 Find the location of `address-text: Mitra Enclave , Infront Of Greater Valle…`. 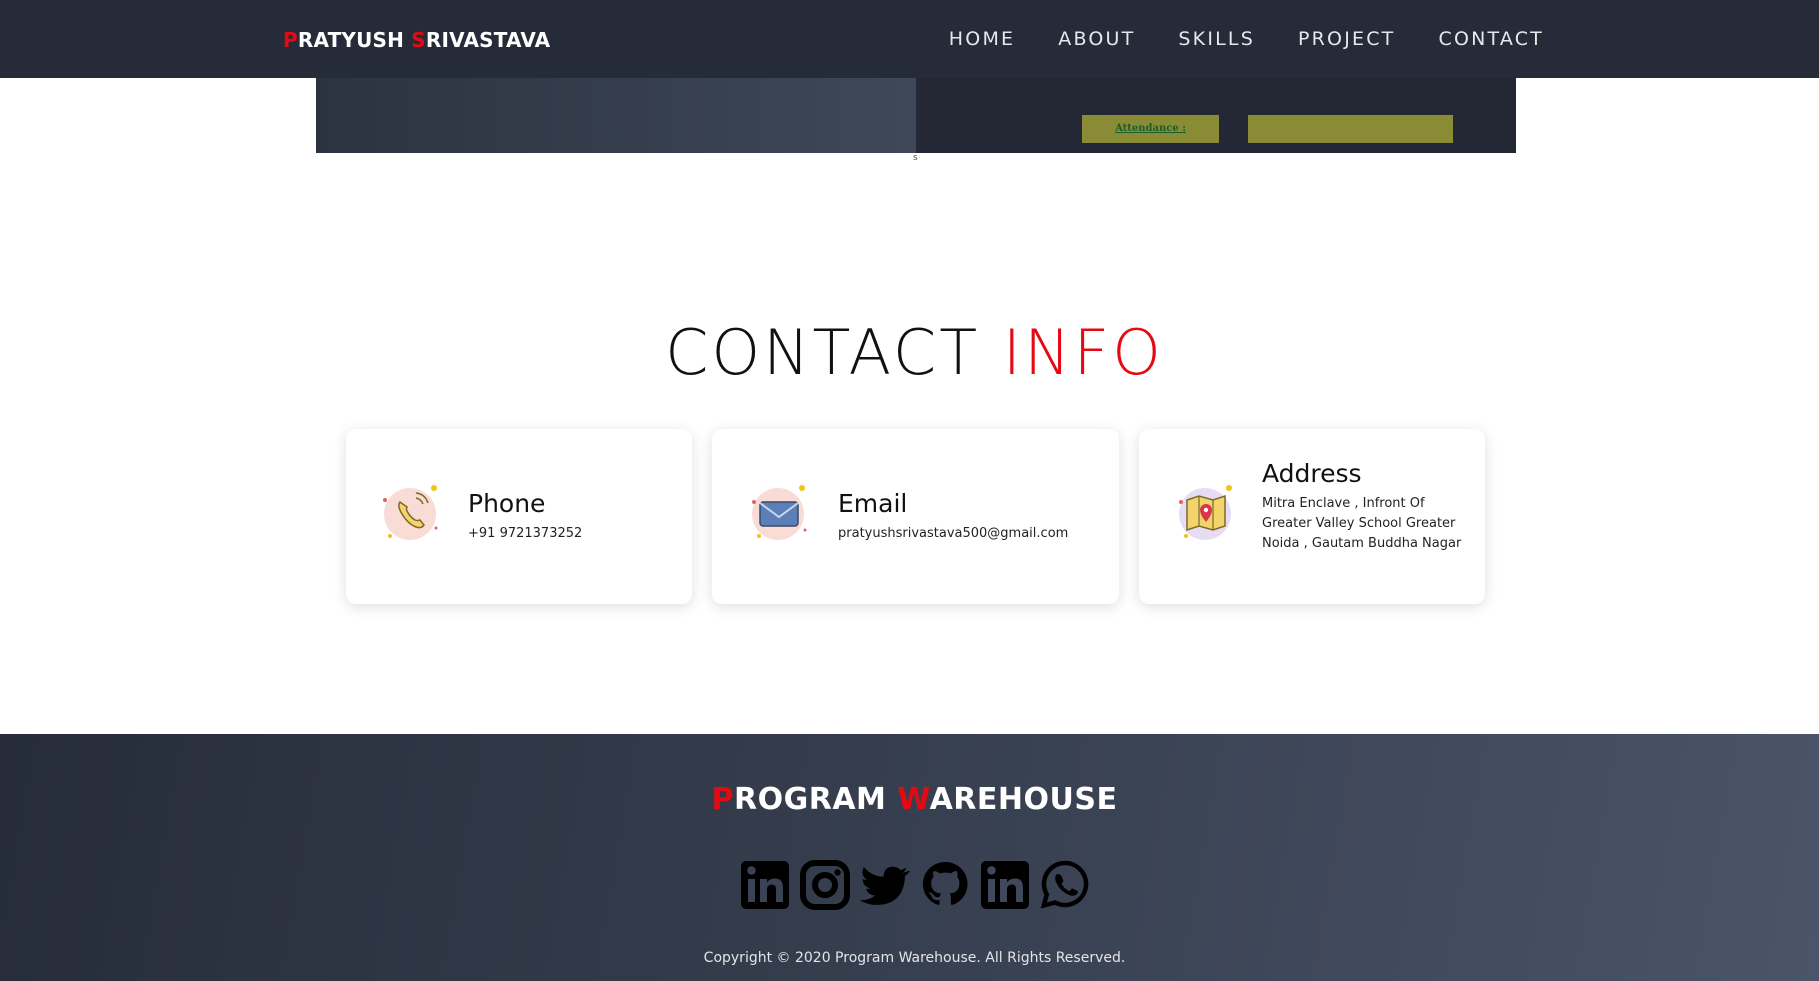

address-text: Mitra Enclave , Infront Of Greater Valle… is located at coordinates (1362, 523).